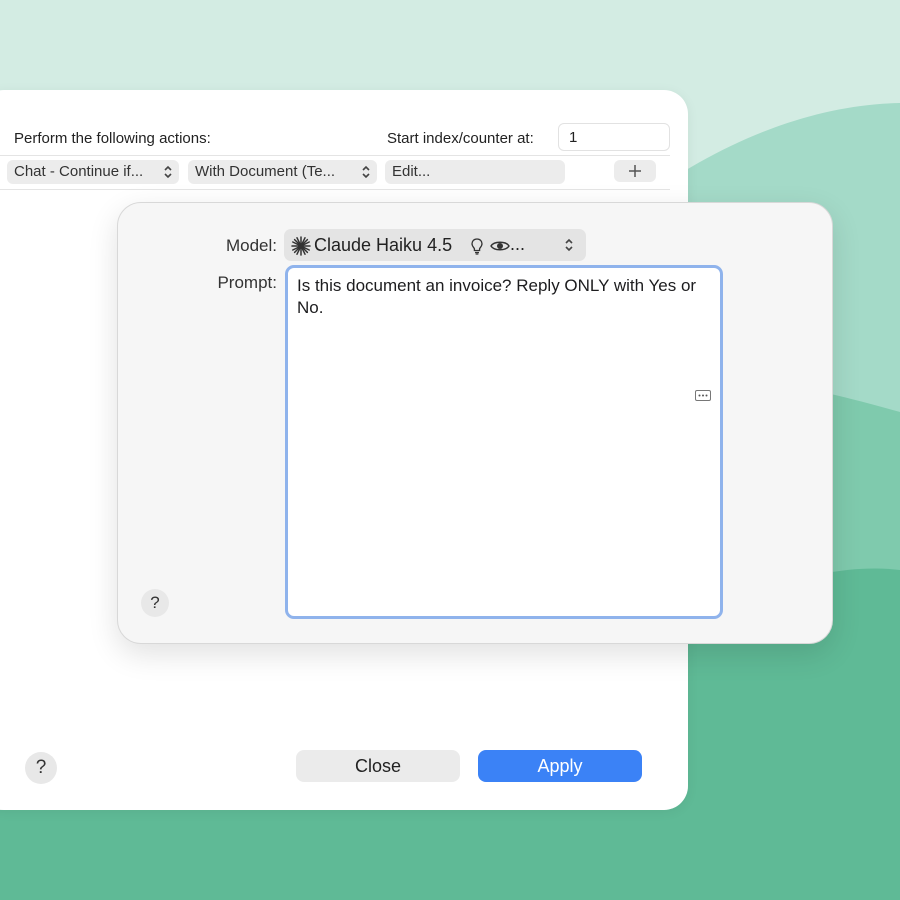 The width and height of the screenshot is (900, 900). Describe the element at coordinates (703, 395) in the screenshot. I see `ellipsis-menu-icon` at that location.